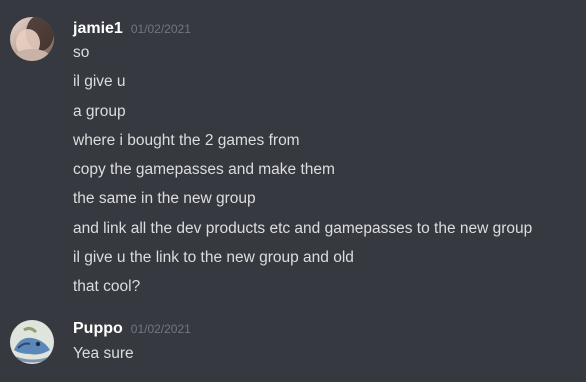  Describe the element at coordinates (98, 329) in the screenshot. I see `username: Puppo` at that location.